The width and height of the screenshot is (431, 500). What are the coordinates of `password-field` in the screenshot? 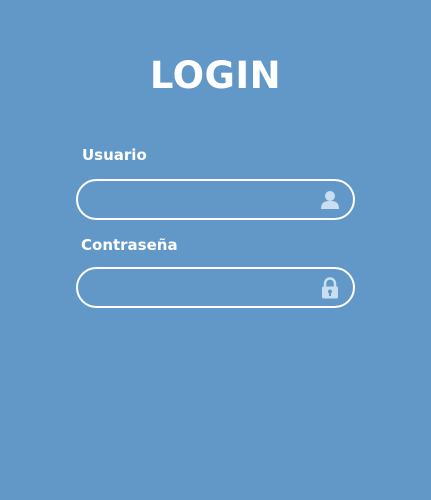 It's located at (215, 287).